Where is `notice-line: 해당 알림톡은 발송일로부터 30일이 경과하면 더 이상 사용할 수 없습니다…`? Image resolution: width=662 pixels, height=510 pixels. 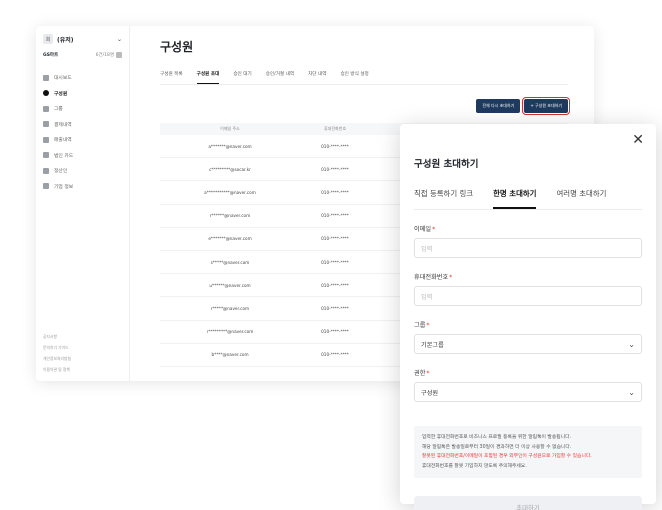
notice-line: 해당 알림톡은 발송일로부터 30일이 경과하면 더 이상 사용할 수 없습니다… is located at coordinates (497, 447).